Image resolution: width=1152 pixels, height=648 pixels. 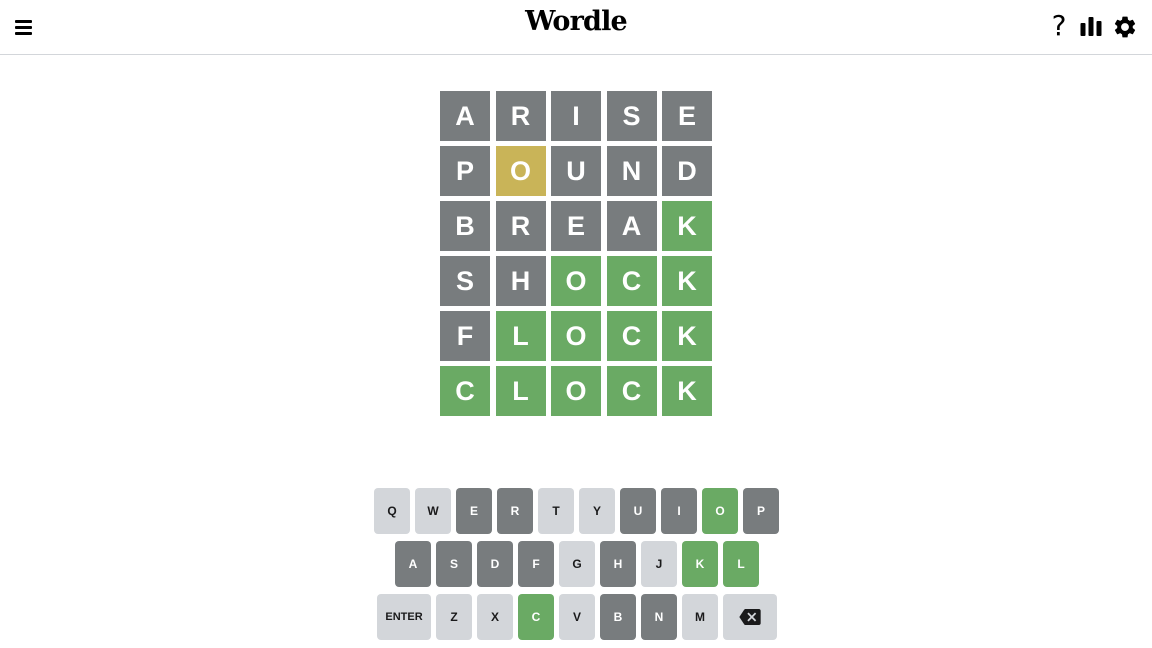 I want to click on backspace-key, so click(x=750, y=617).